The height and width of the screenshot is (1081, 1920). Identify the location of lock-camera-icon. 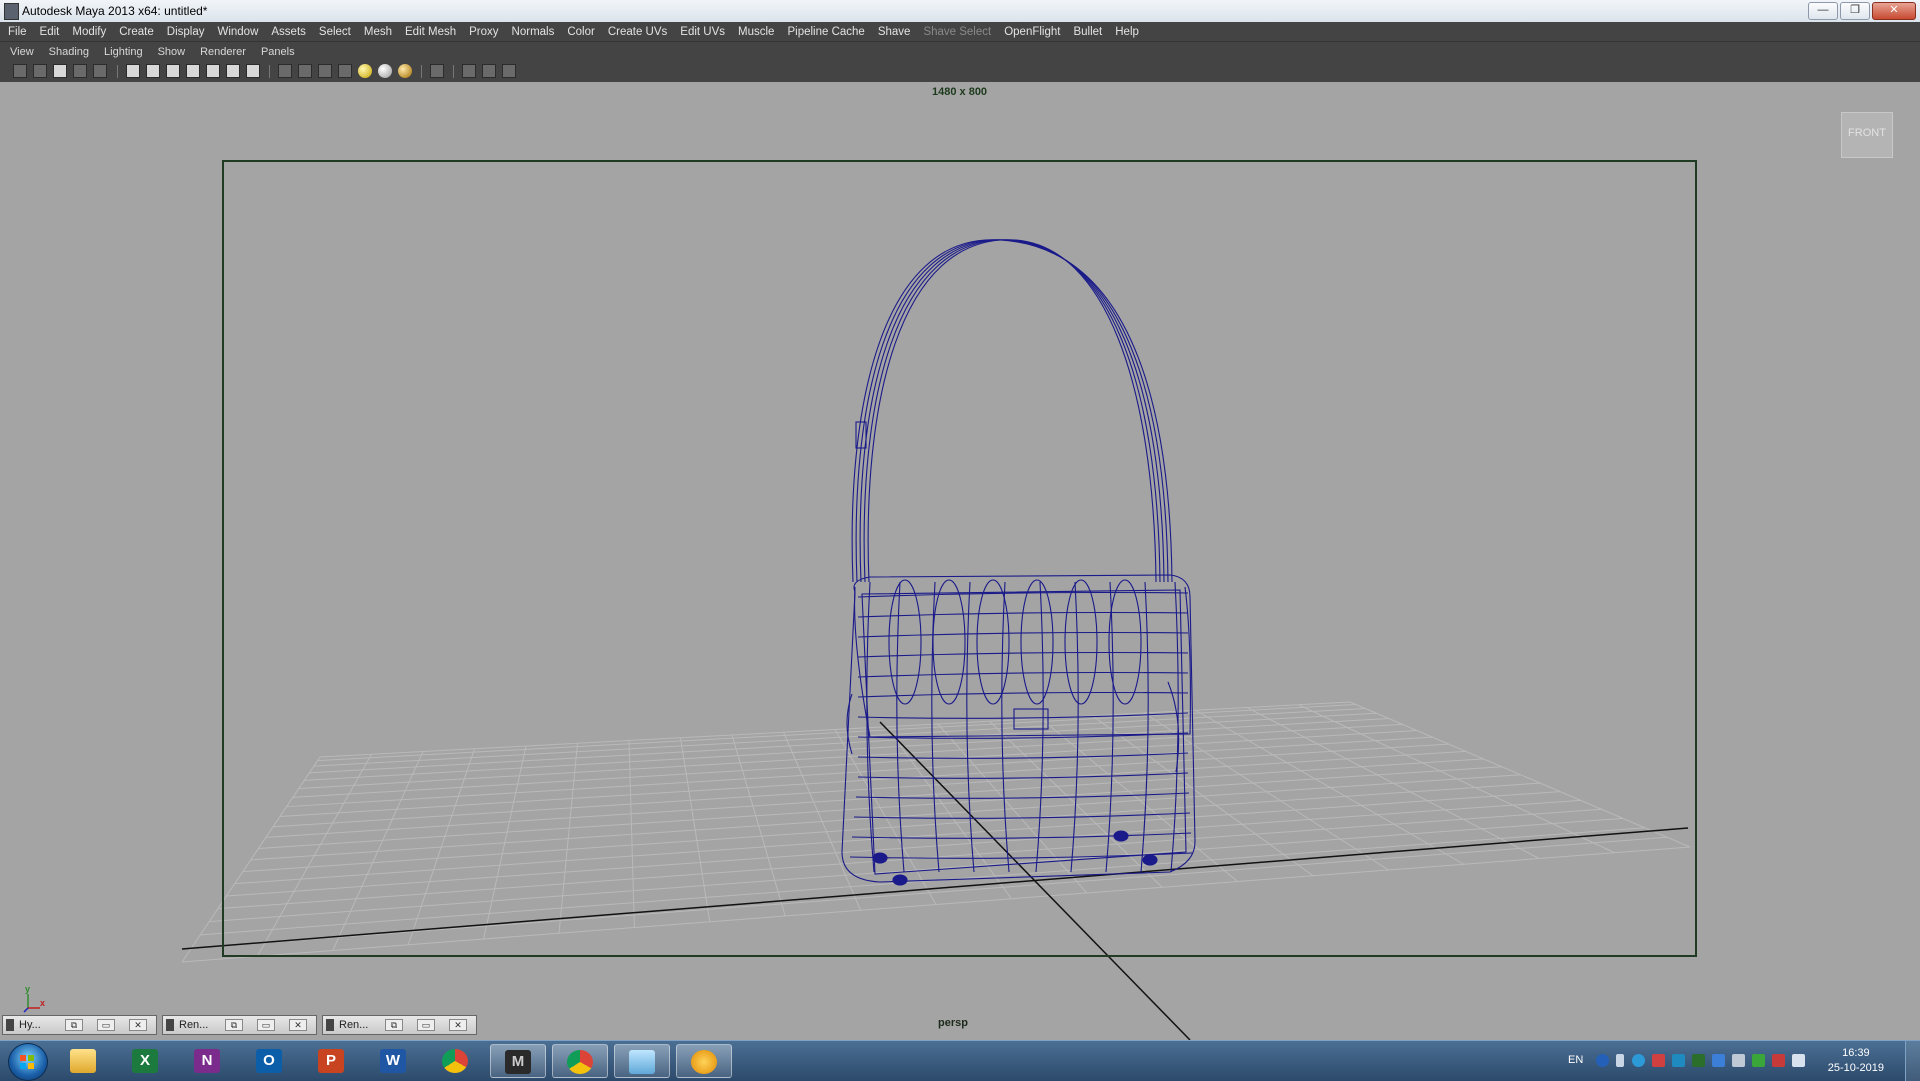
(40, 71).